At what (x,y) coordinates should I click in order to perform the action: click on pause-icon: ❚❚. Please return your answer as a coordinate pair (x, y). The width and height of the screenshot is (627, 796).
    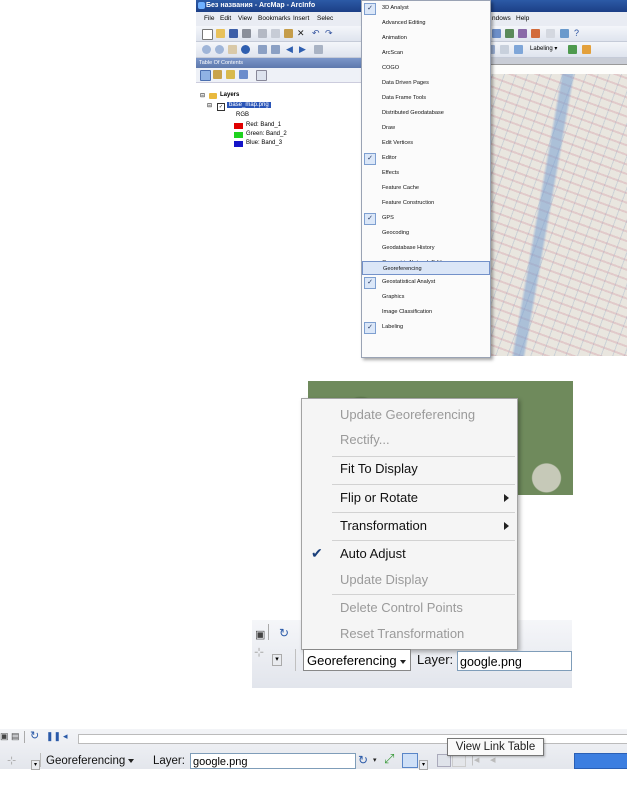
    Looking at the image, I should click on (53, 736).